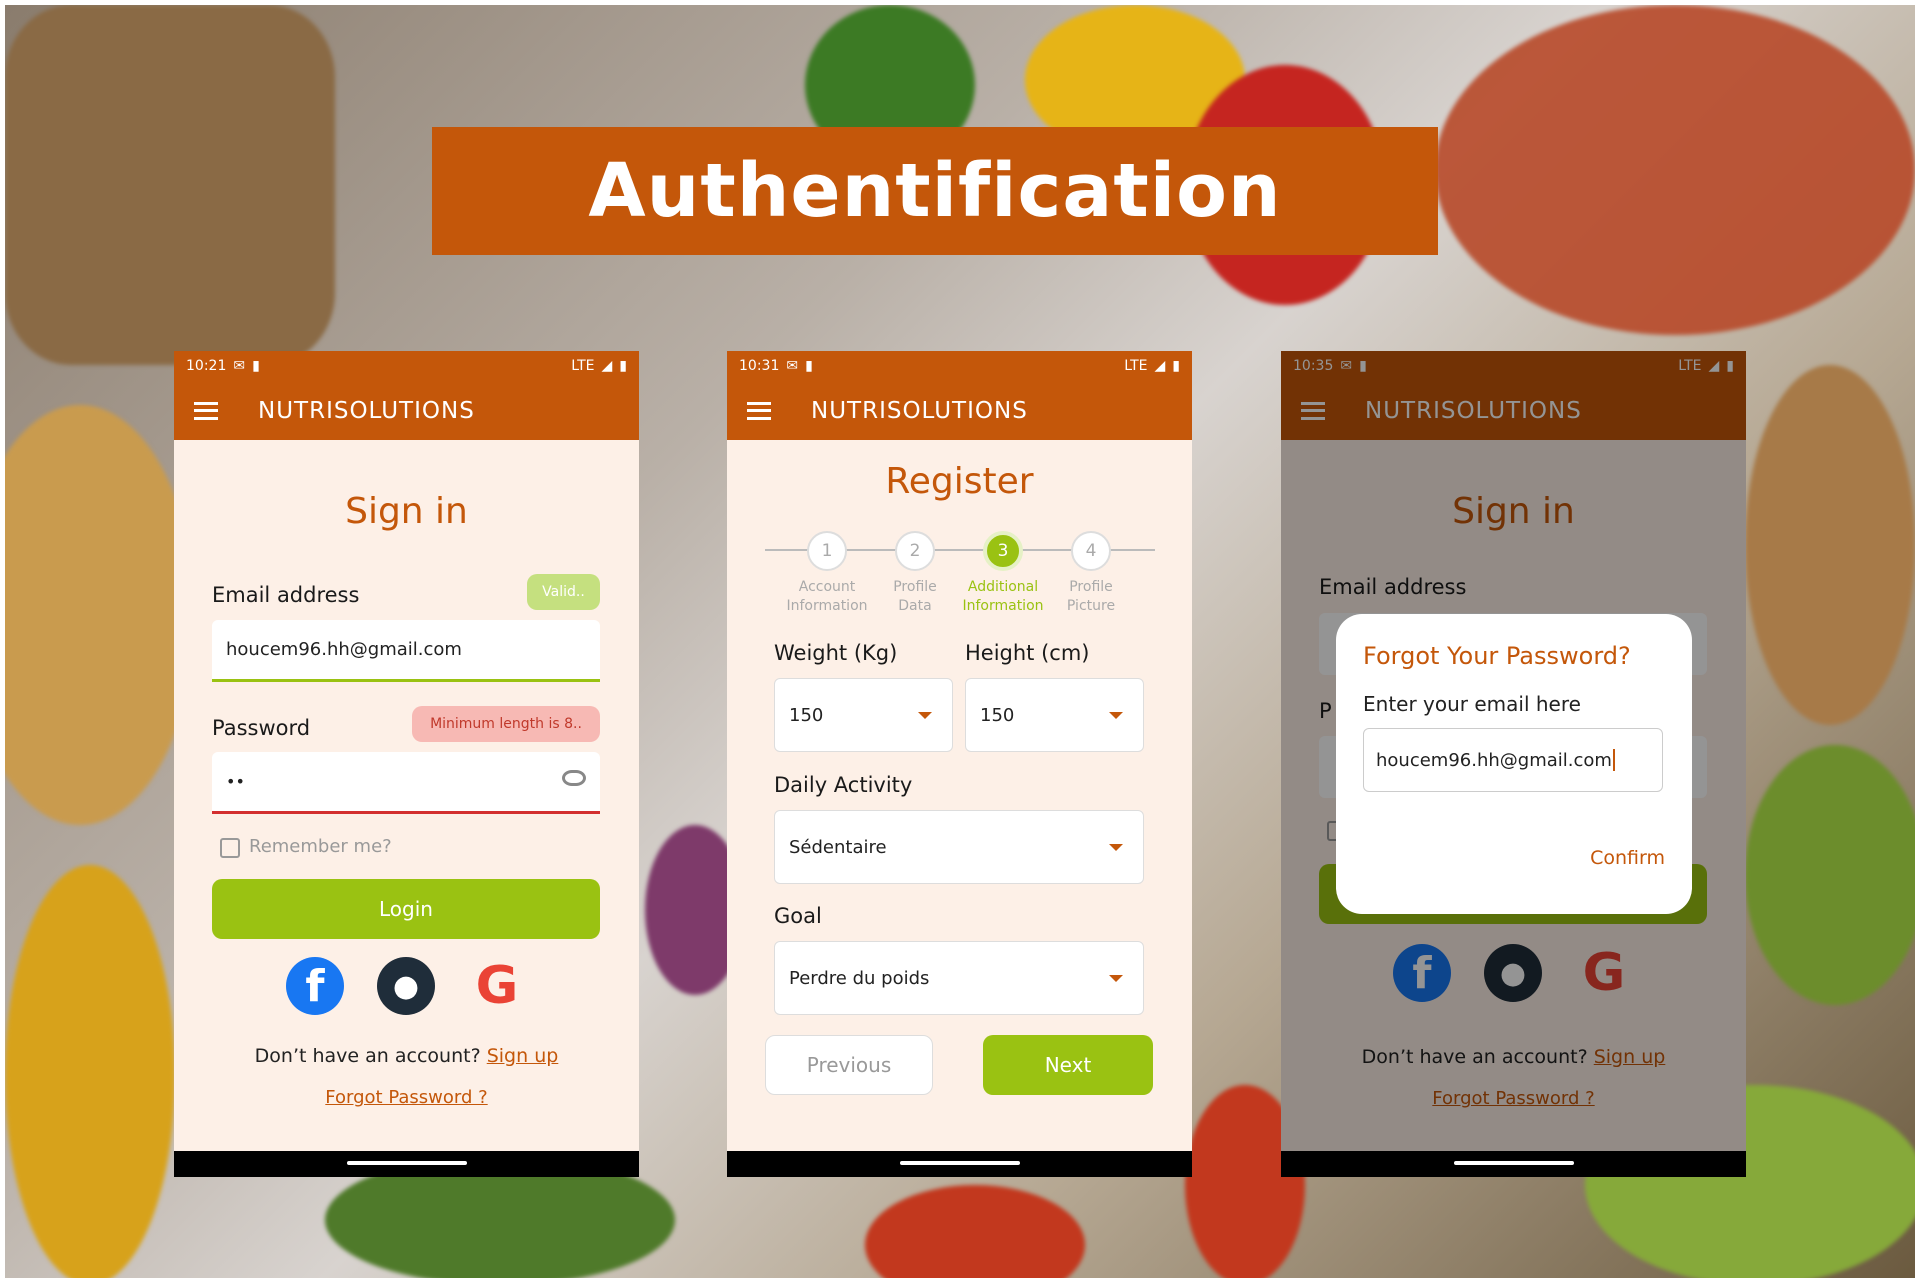 Image resolution: width=1920 pixels, height=1283 pixels. I want to click on no-account-text: Don’t have an account?, so click(367, 1056).